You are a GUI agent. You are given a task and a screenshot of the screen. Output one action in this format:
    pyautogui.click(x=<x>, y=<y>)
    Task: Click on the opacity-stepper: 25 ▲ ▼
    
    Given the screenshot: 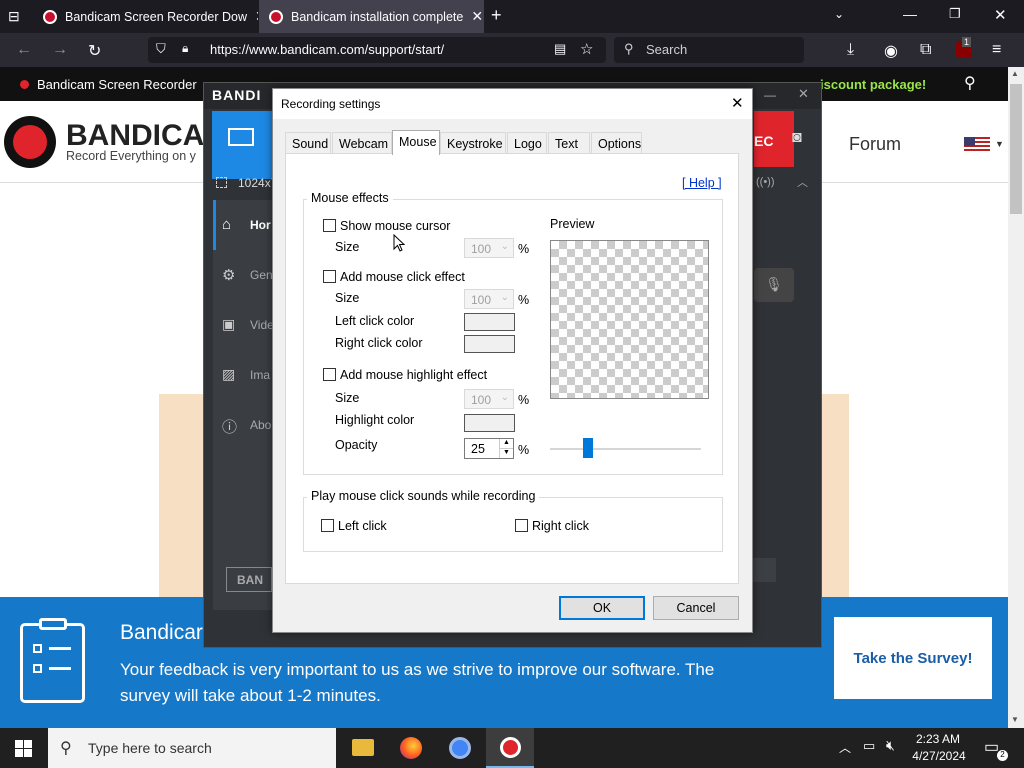 What is the action you would take?
    pyautogui.click(x=489, y=448)
    